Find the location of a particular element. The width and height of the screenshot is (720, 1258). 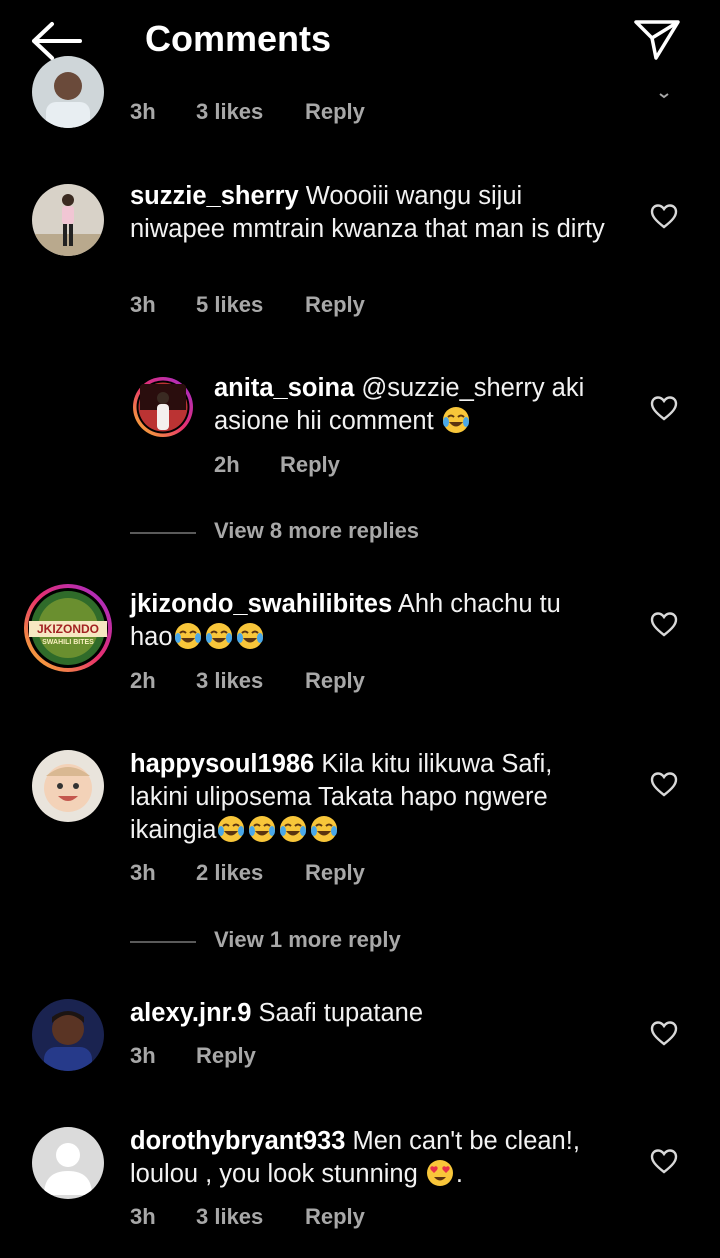

paper-plane-icon is located at coordinates (657, 40).